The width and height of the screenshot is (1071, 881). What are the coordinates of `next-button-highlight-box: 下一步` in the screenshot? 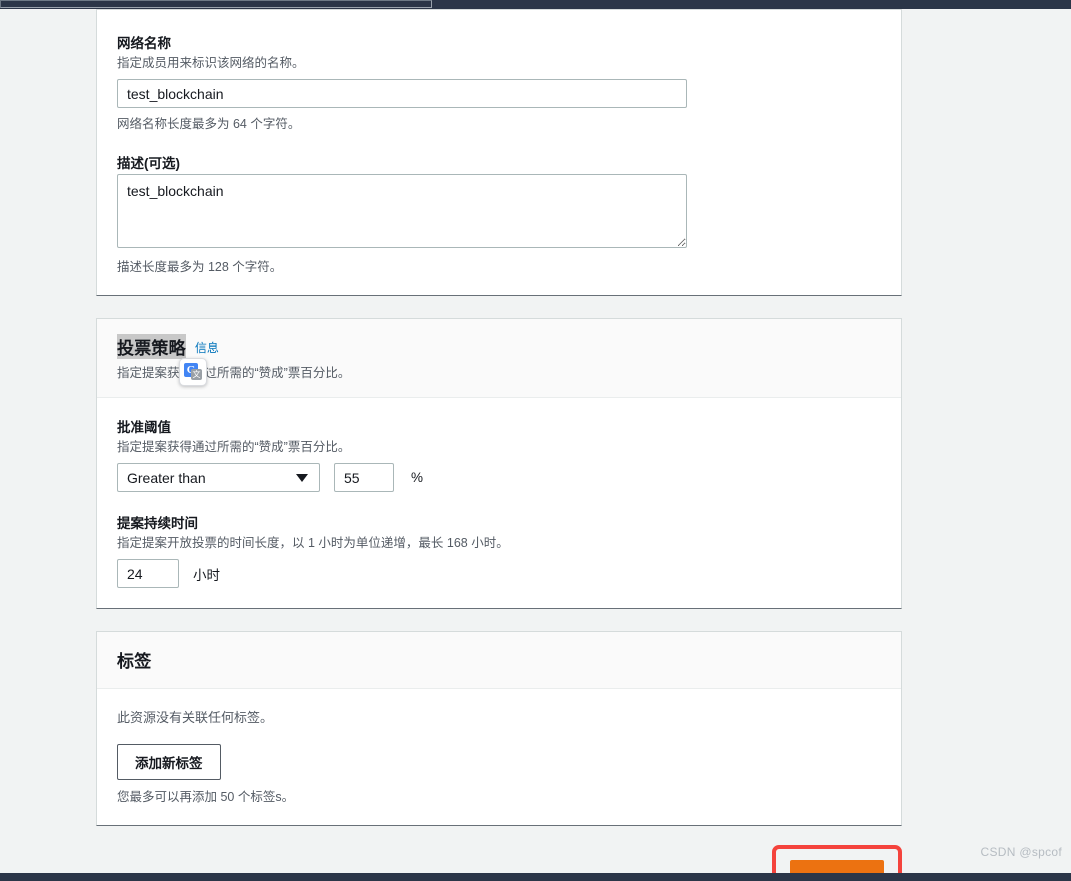 It's located at (836, 859).